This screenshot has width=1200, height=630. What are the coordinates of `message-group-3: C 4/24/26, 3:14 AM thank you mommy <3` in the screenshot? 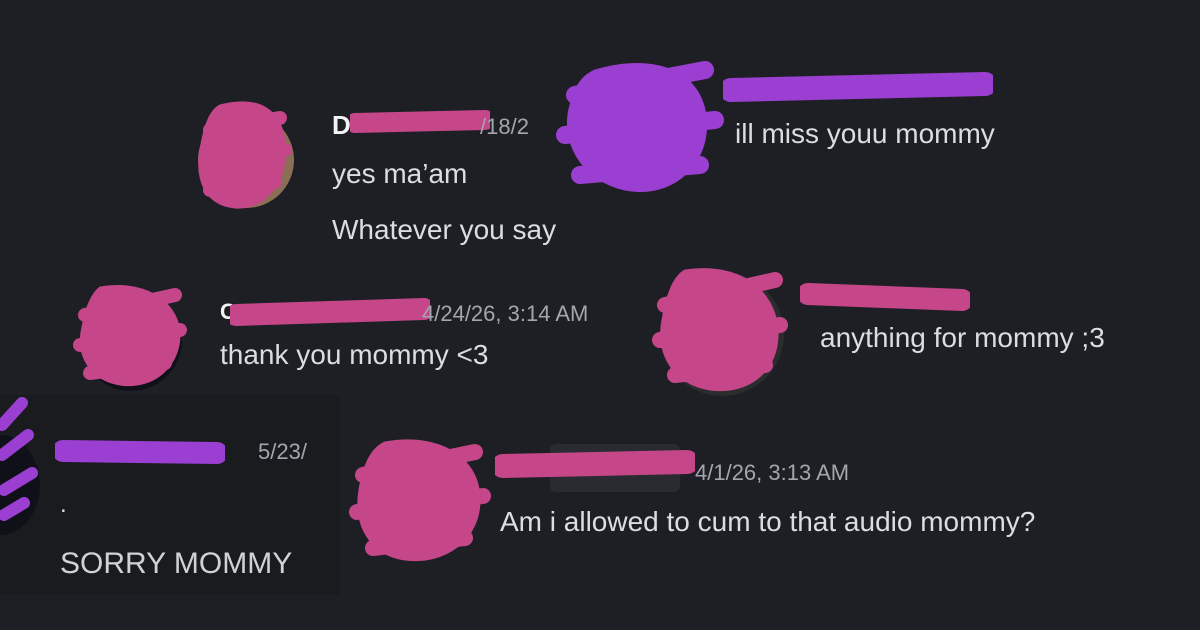 It's located at (350, 335).